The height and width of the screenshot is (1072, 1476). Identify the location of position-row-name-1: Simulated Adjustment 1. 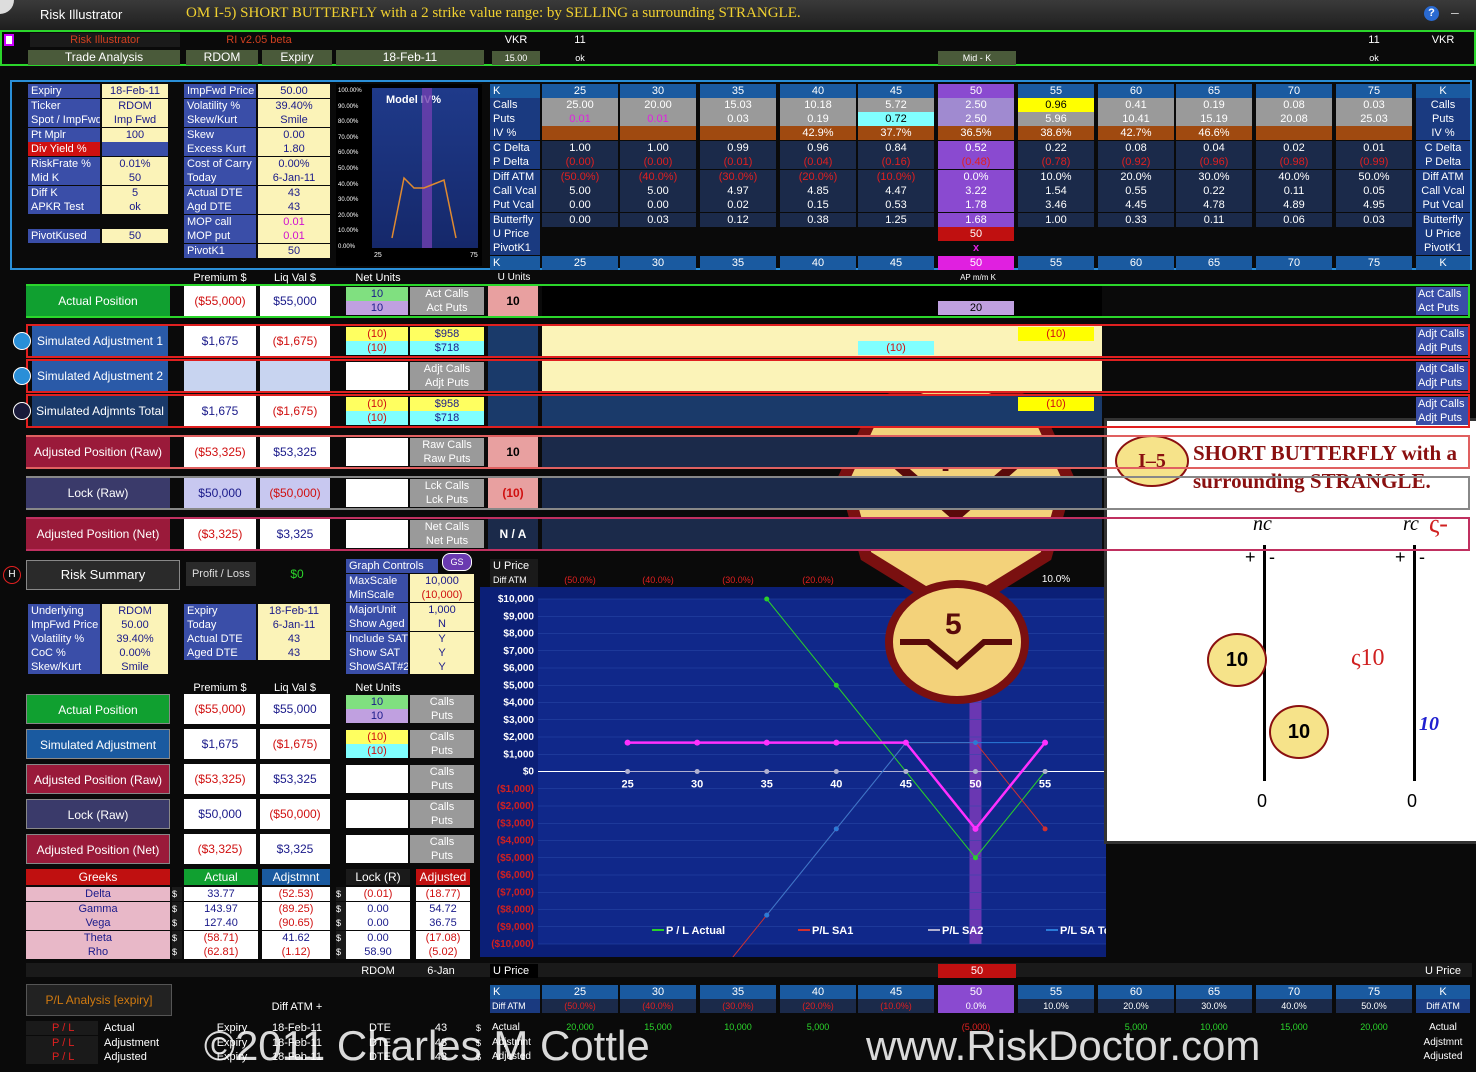
(100, 341).